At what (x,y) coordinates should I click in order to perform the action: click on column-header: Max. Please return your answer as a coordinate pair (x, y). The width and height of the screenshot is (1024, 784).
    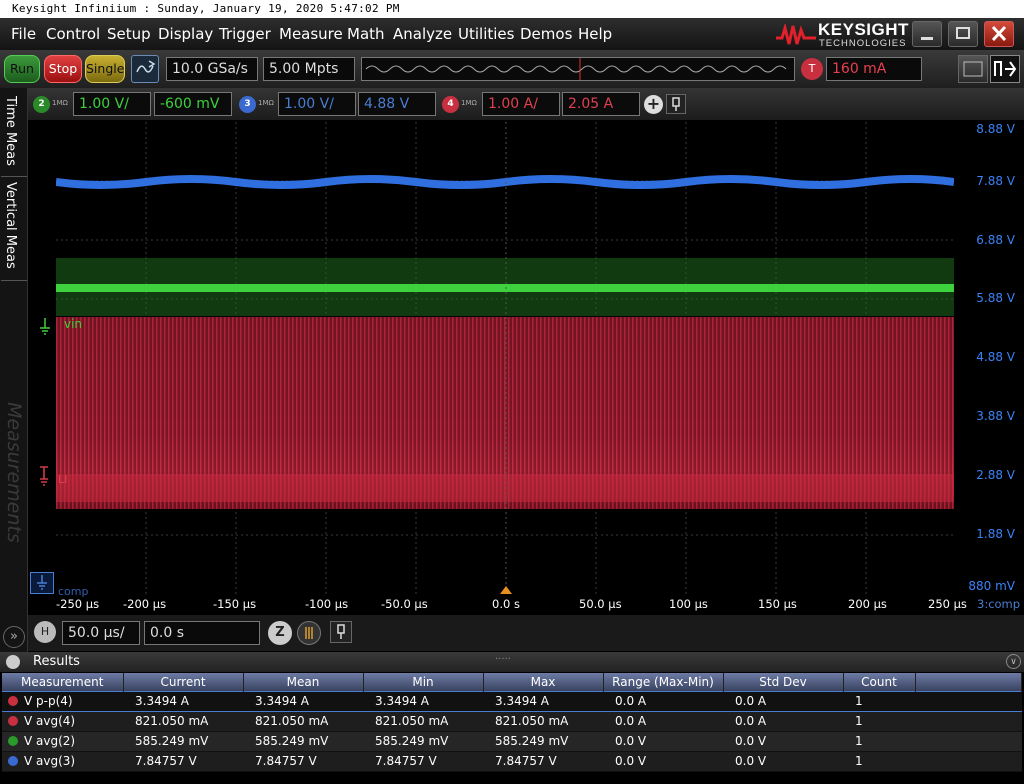
    Looking at the image, I should click on (543, 682).